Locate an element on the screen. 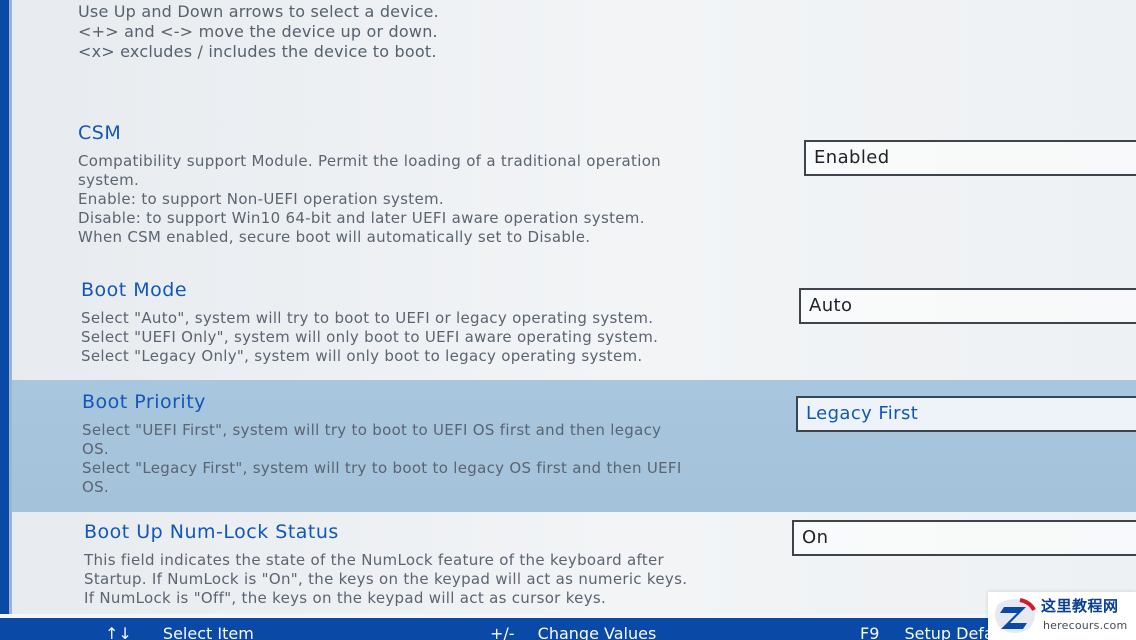 This screenshot has width=1136, height=640. footer-setup-defaults: F9 Setup Defau is located at coordinates (932, 632).